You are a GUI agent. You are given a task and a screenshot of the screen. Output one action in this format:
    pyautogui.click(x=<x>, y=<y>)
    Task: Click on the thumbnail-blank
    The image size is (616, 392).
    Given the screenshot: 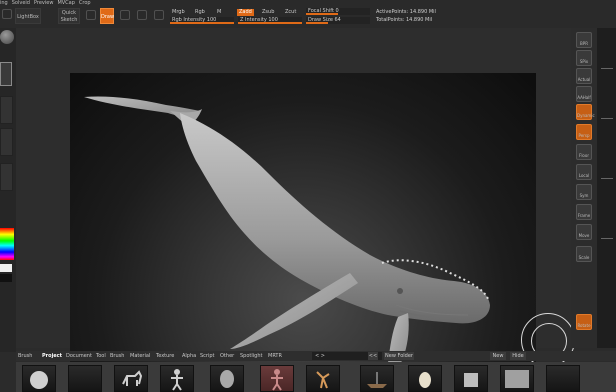 What is the action you would take?
    pyautogui.click(x=563, y=378)
    